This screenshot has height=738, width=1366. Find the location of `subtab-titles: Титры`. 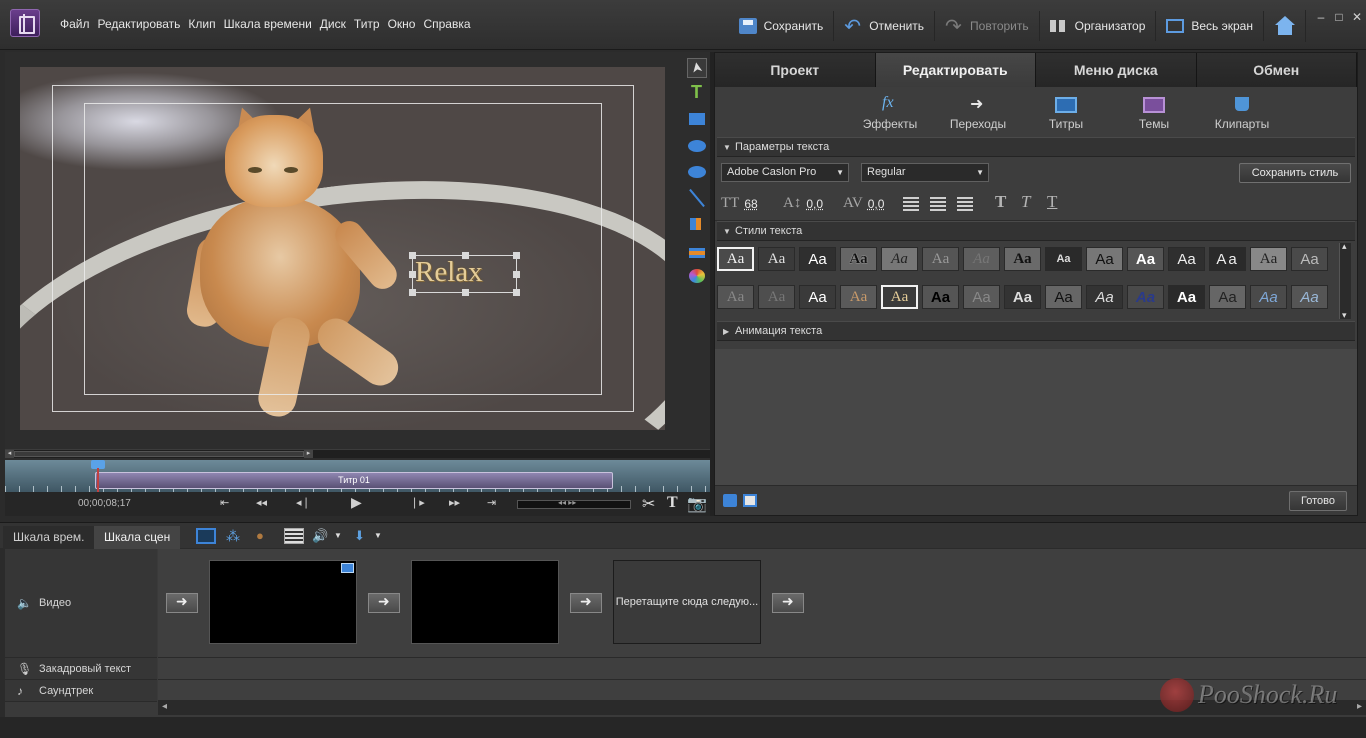

subtab-titles: Титры is located at coordinates (1066, 112).